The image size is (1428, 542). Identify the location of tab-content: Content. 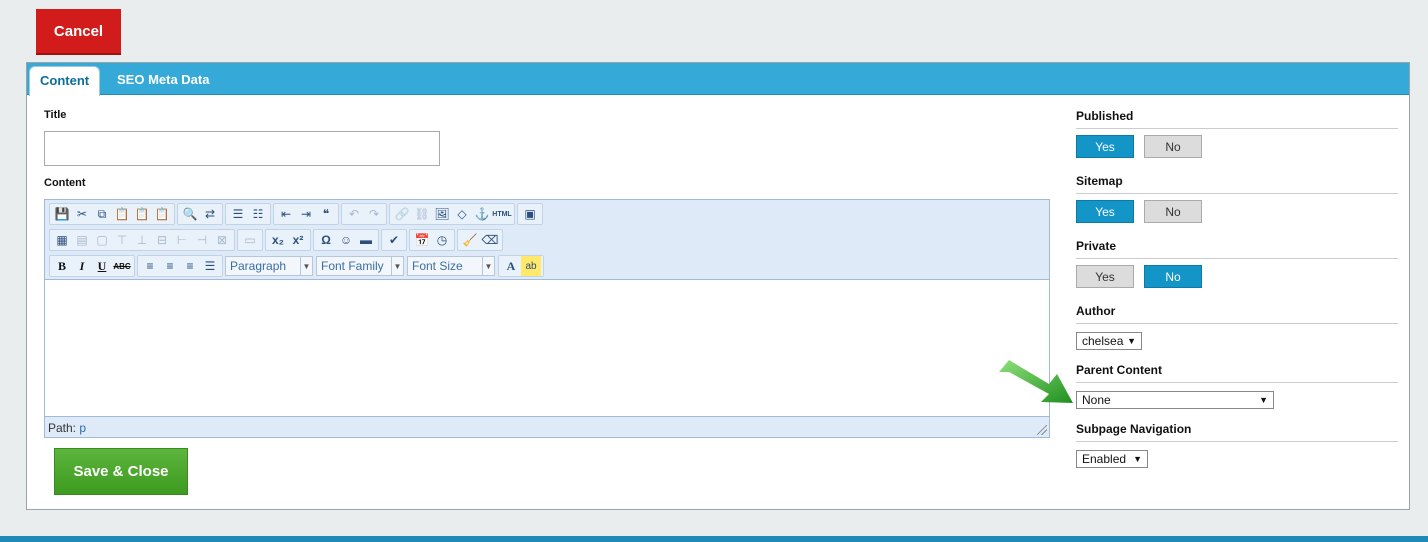
(65, 81).